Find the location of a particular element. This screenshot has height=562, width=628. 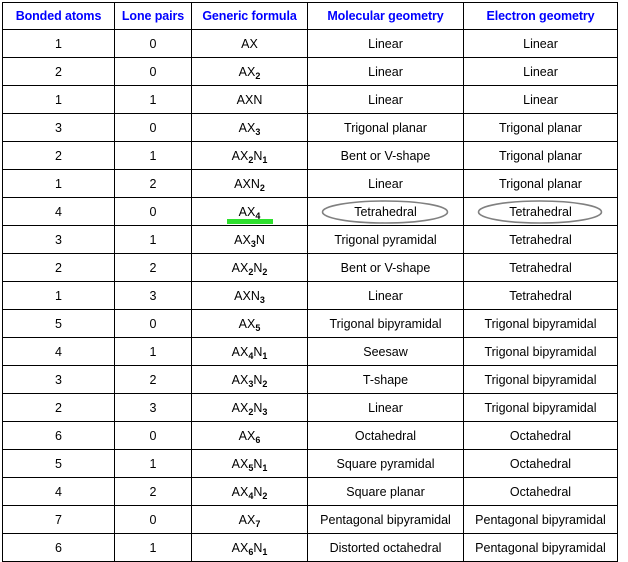

cell-molecular-geometry: Tetrahedral is located at coordinates (385, 211).